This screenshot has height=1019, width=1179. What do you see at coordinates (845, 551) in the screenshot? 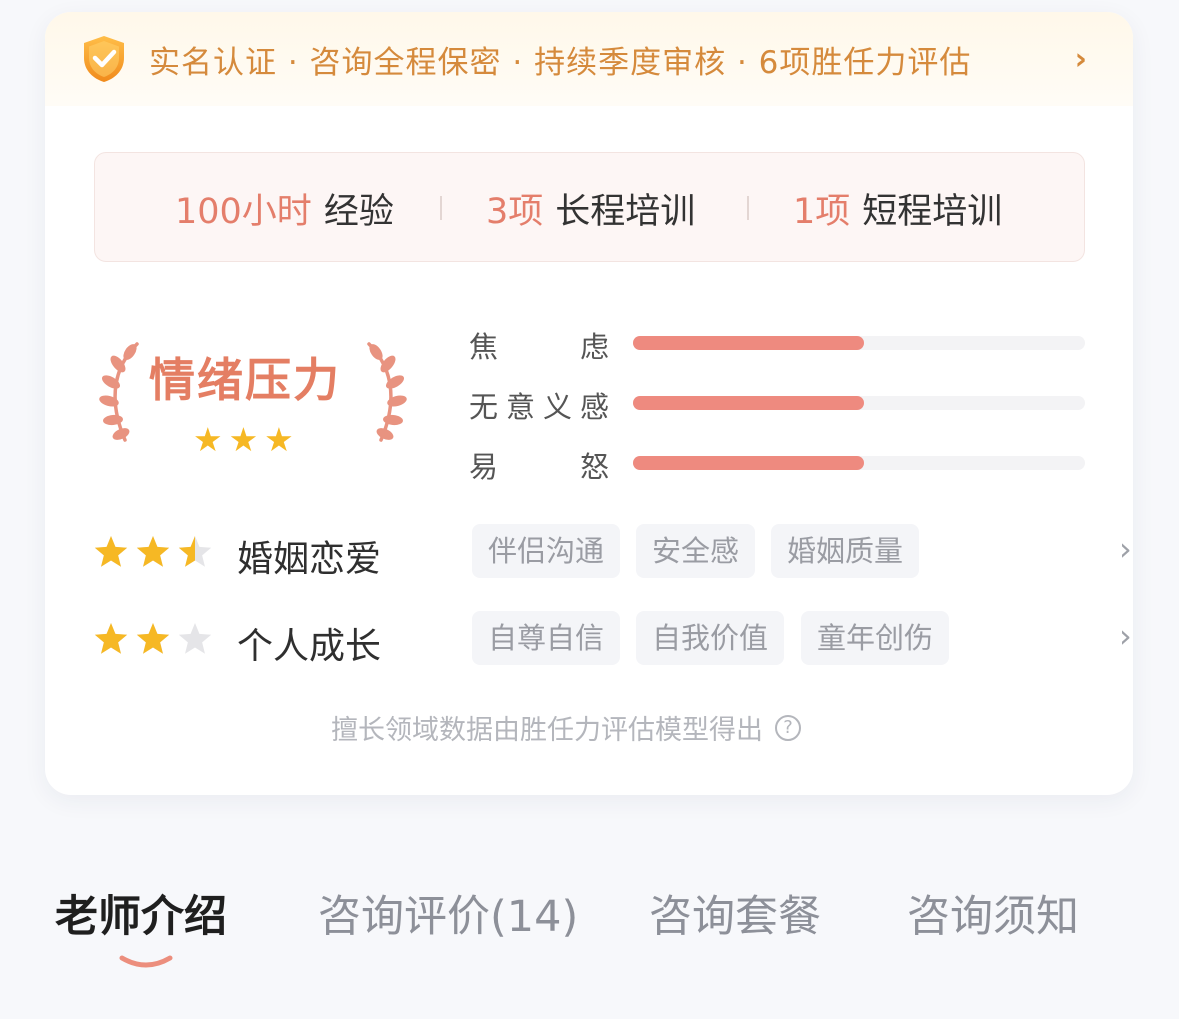
I see `tag-chip: 婚姻质量` at bounding box center [845, 551].